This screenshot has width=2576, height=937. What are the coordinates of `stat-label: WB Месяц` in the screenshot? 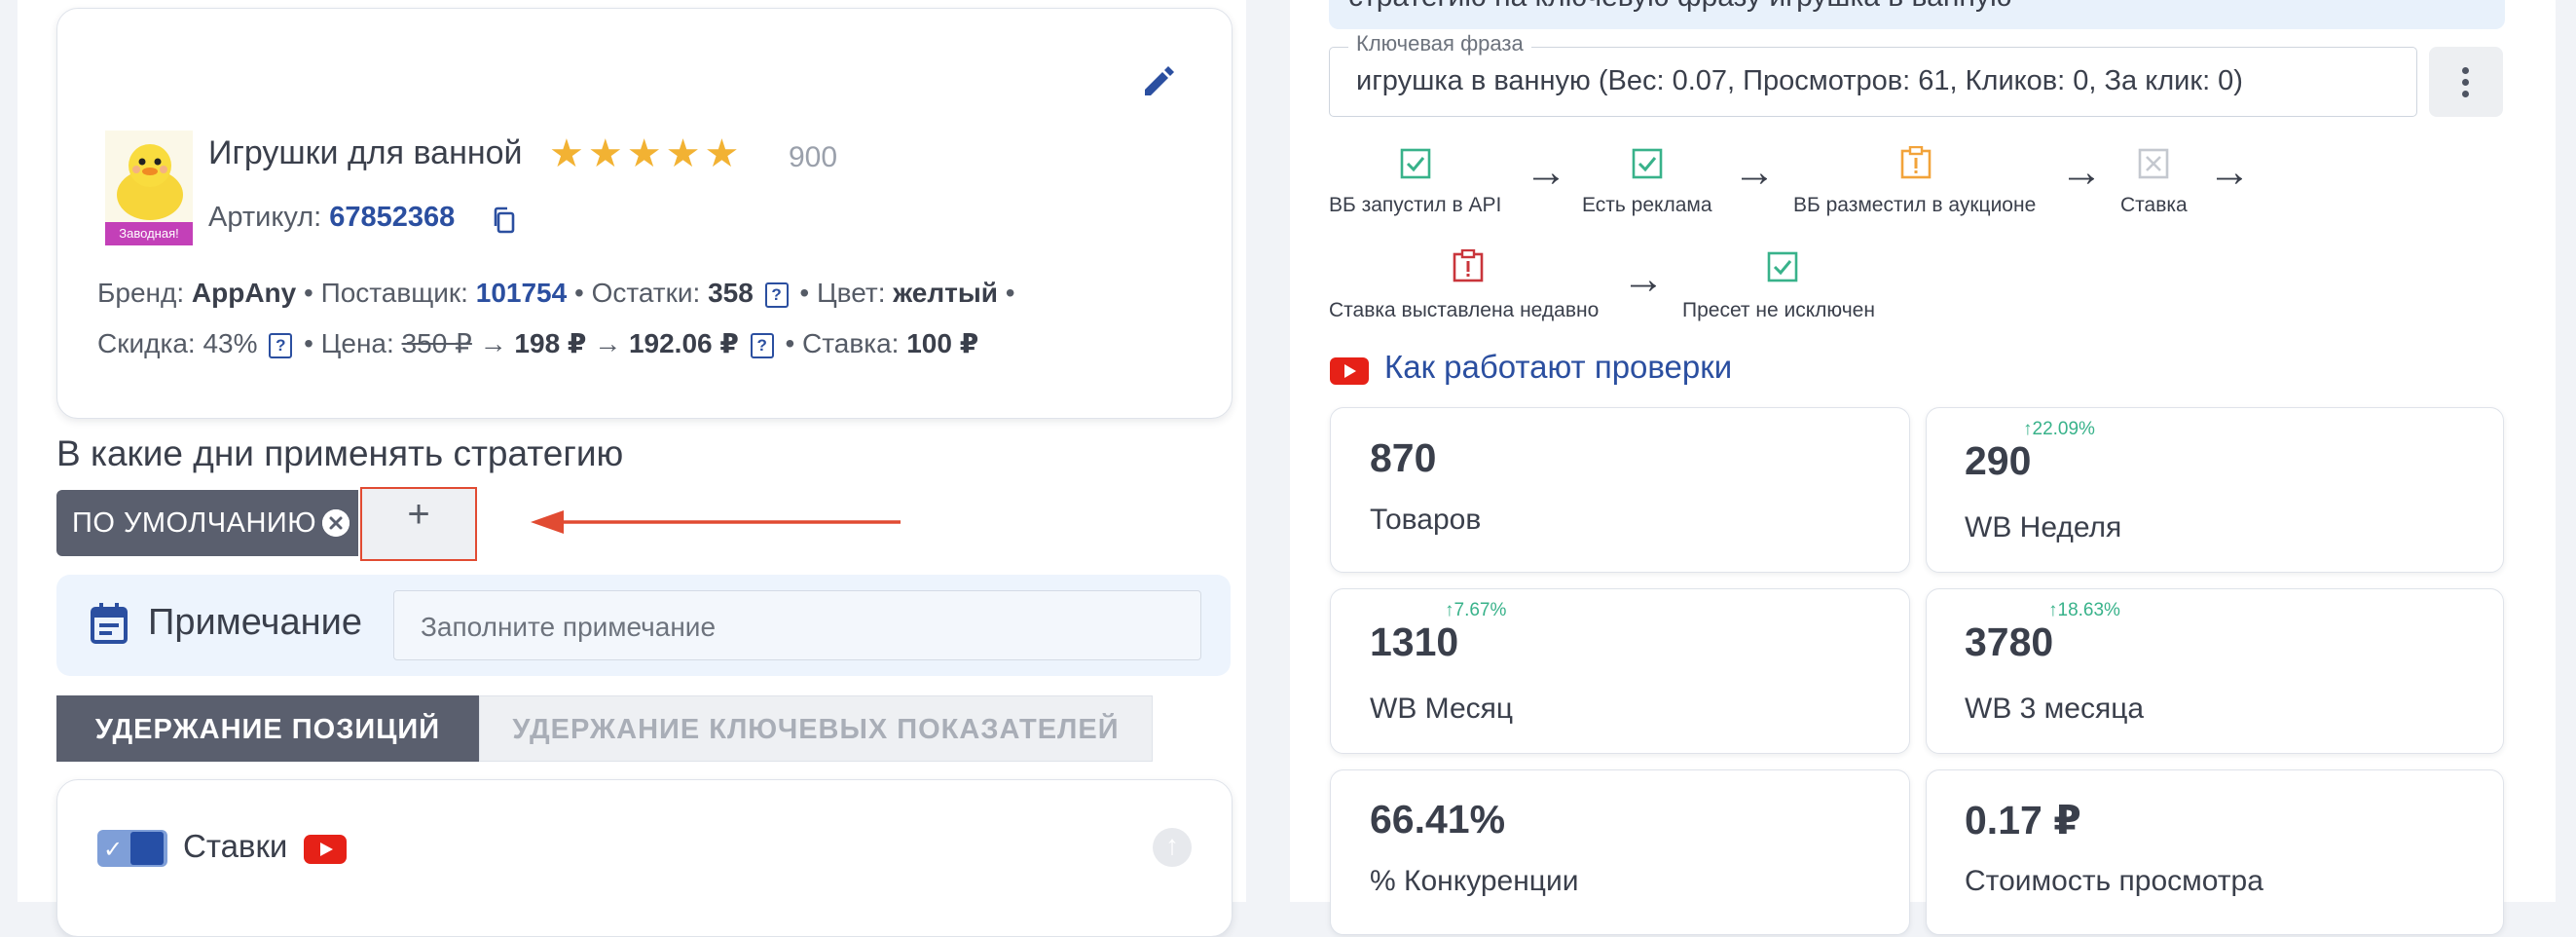 It's located at (1442, 709).